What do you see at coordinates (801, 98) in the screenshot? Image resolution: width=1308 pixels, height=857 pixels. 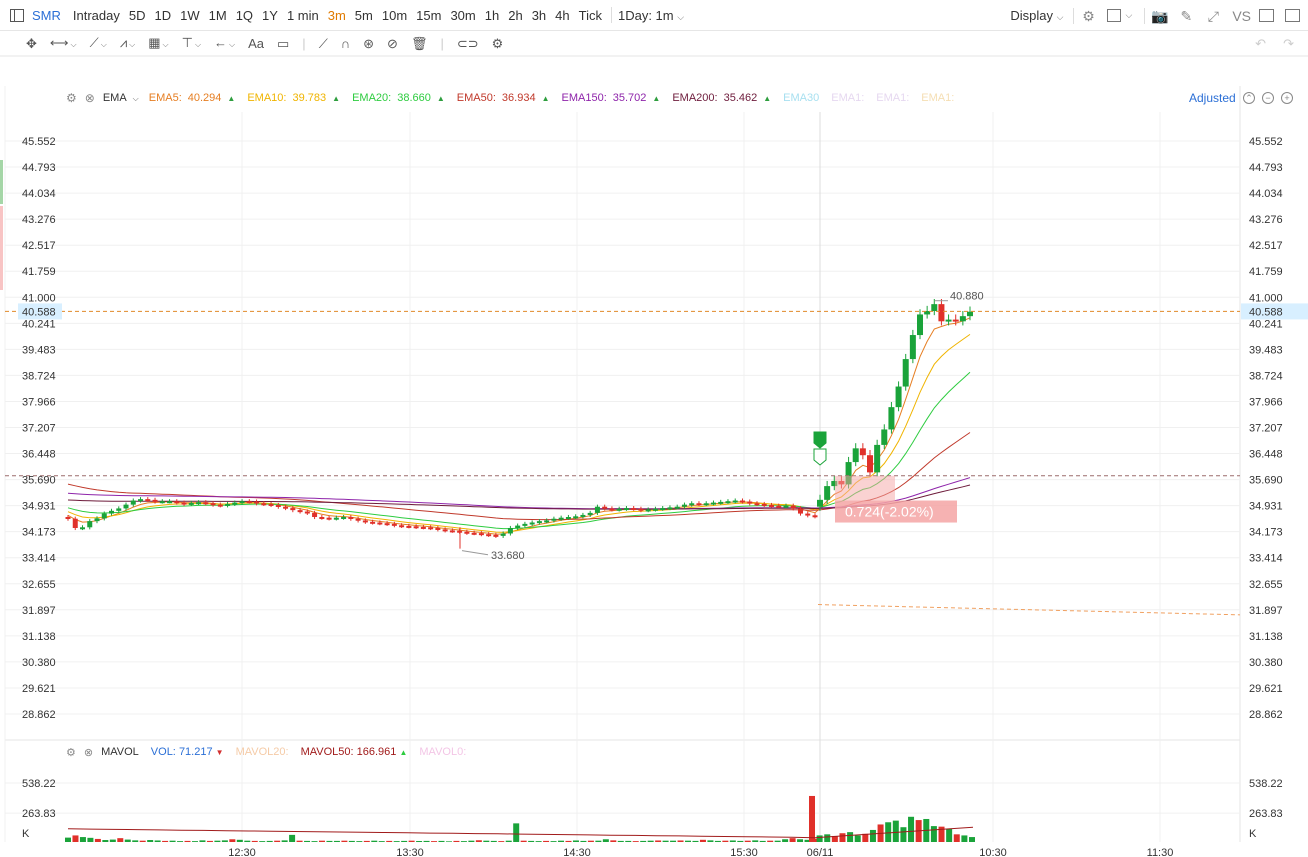 I see `legend-item-faded: EMA30` at bounding box center [801, 98].